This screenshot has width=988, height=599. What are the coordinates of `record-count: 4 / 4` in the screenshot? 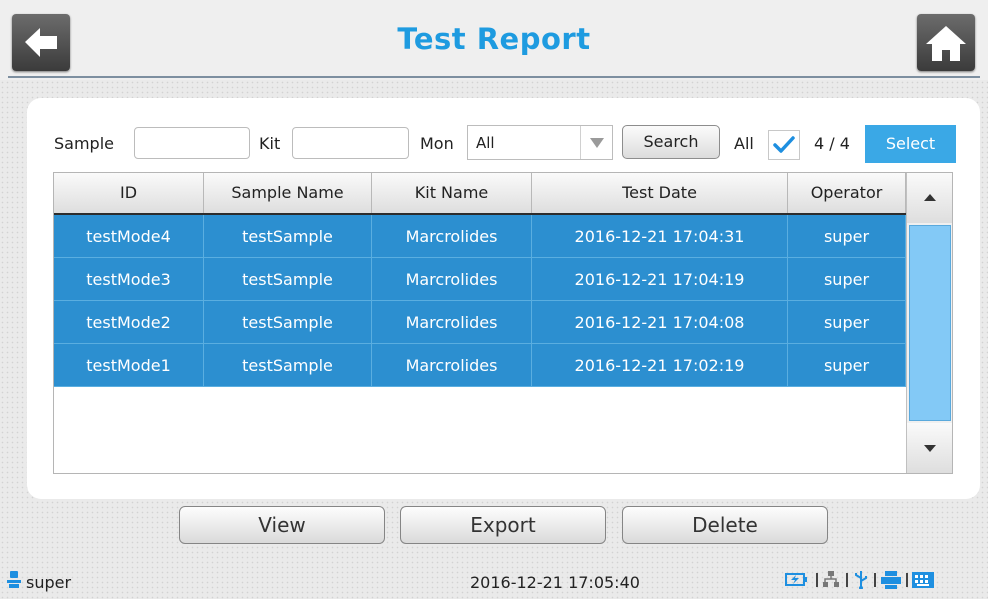 It's located at (832, 143).